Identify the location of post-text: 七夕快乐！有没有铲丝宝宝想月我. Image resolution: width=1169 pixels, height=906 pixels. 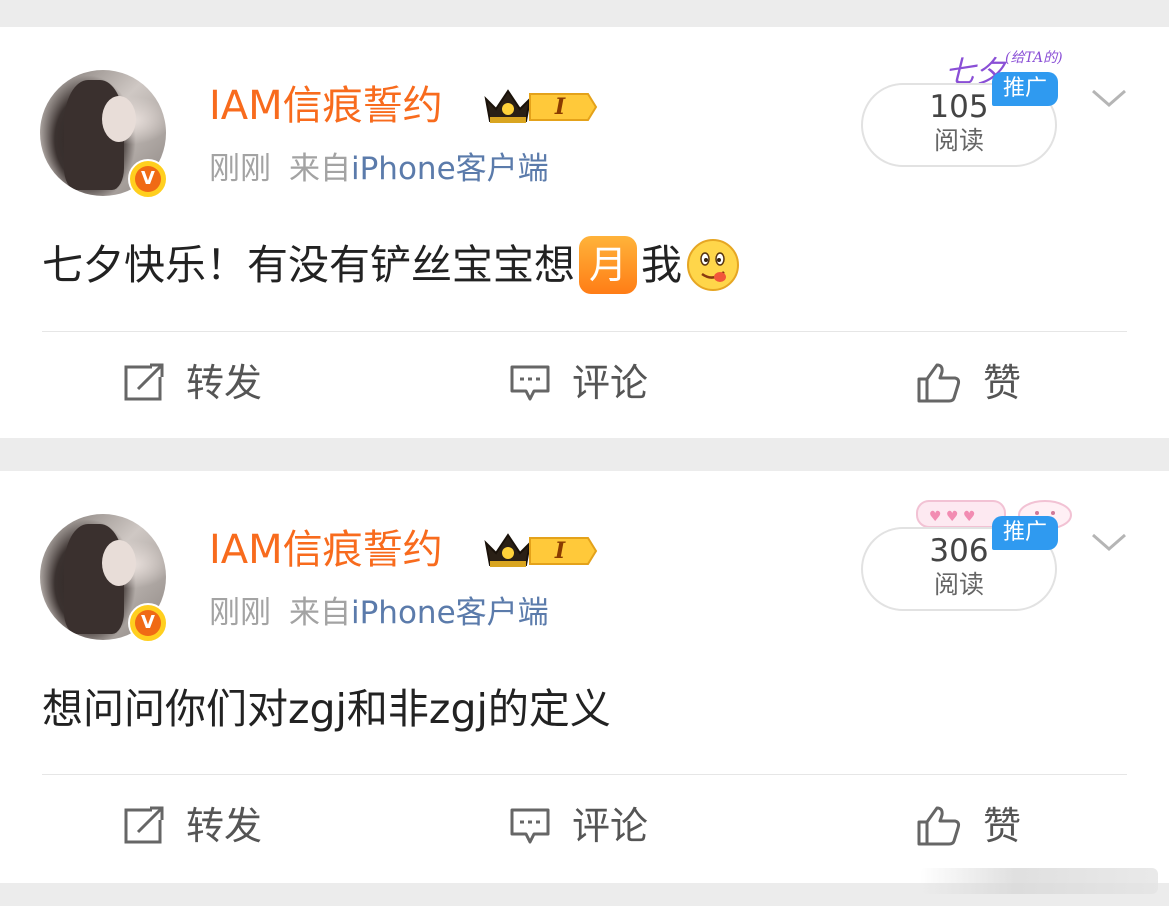
(391, 265).